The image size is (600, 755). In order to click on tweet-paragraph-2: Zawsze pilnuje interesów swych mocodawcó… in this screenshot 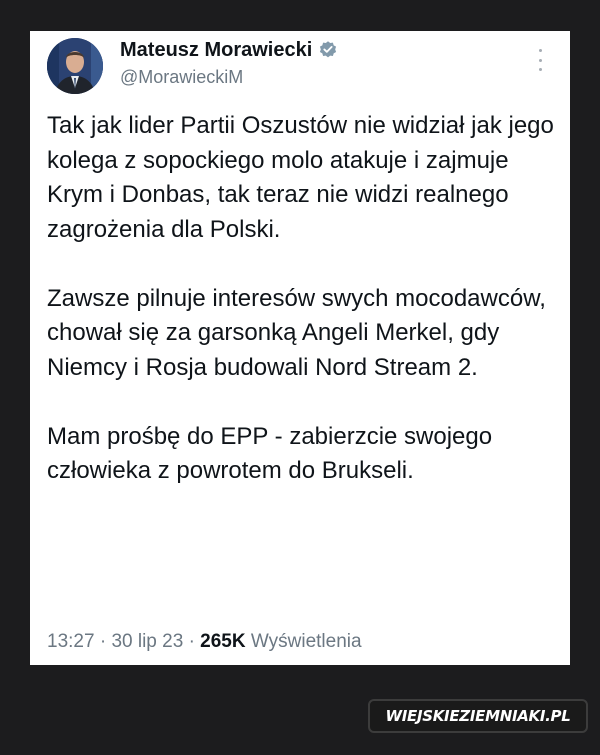, I will do `click(296, 332)`.